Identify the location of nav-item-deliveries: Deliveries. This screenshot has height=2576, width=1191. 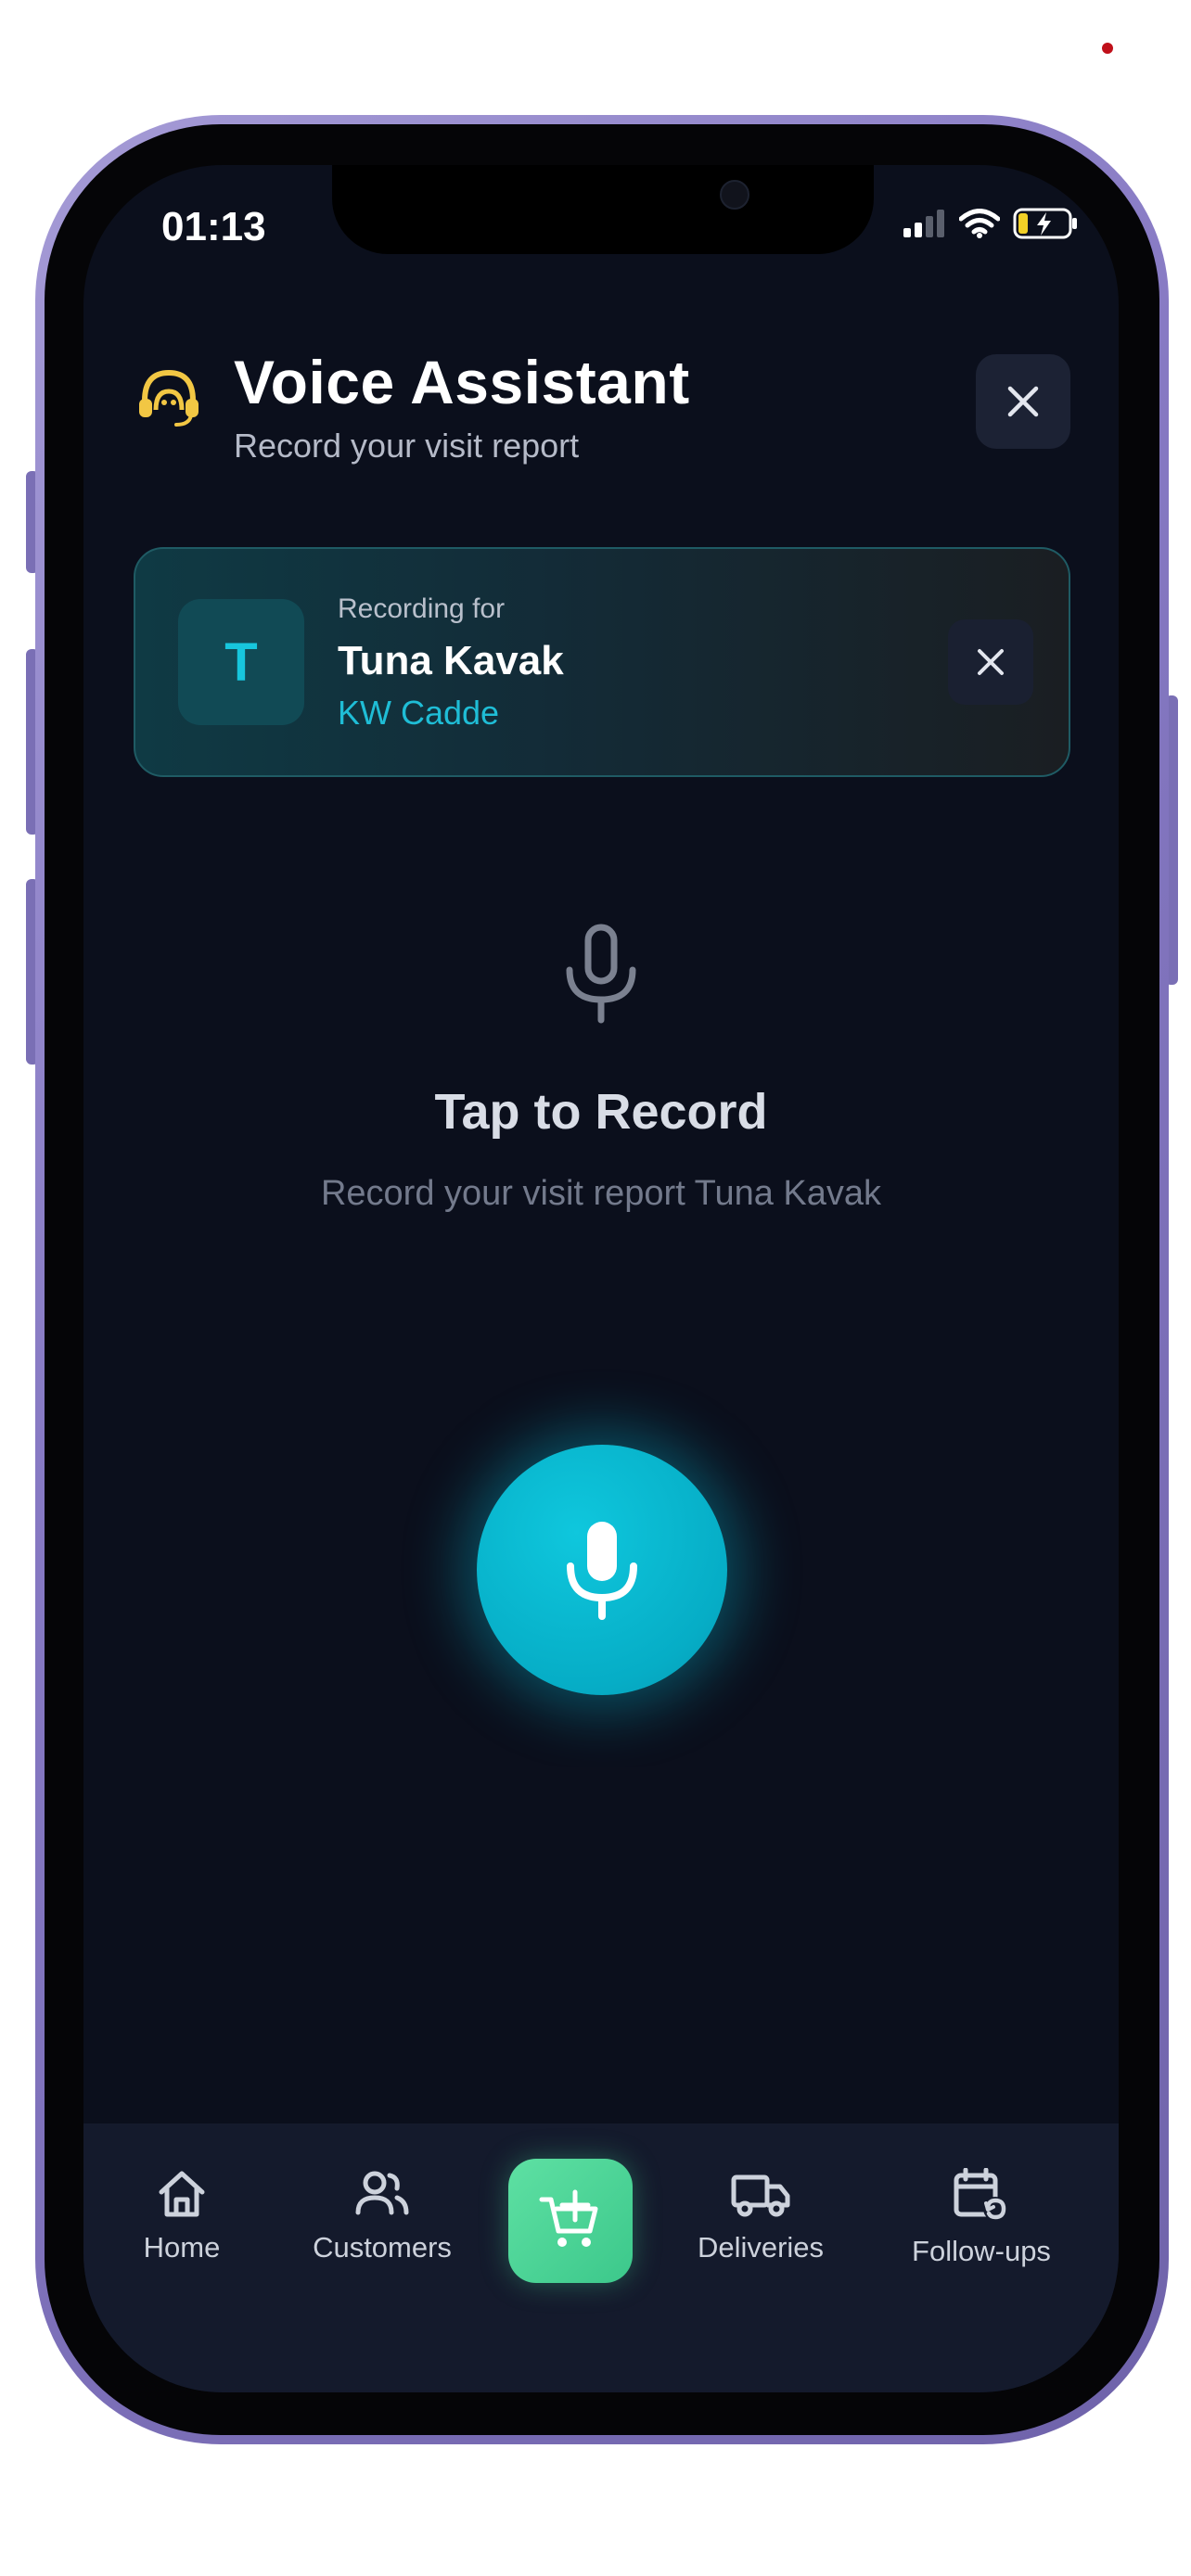
(760, 2216).